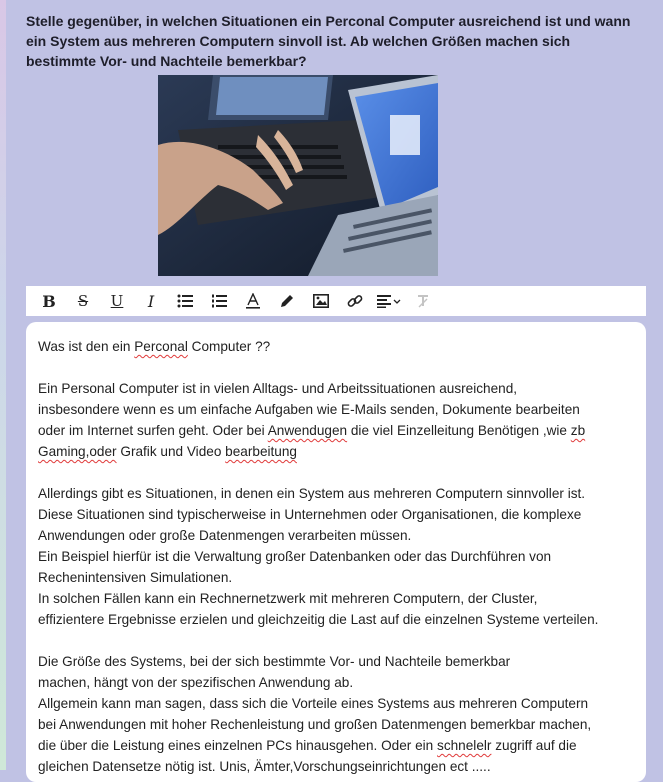 The image size is (663, 782). Describe the element at coordinates (117, 301) in the screenshot. I see `underline-icon: U` at that location.